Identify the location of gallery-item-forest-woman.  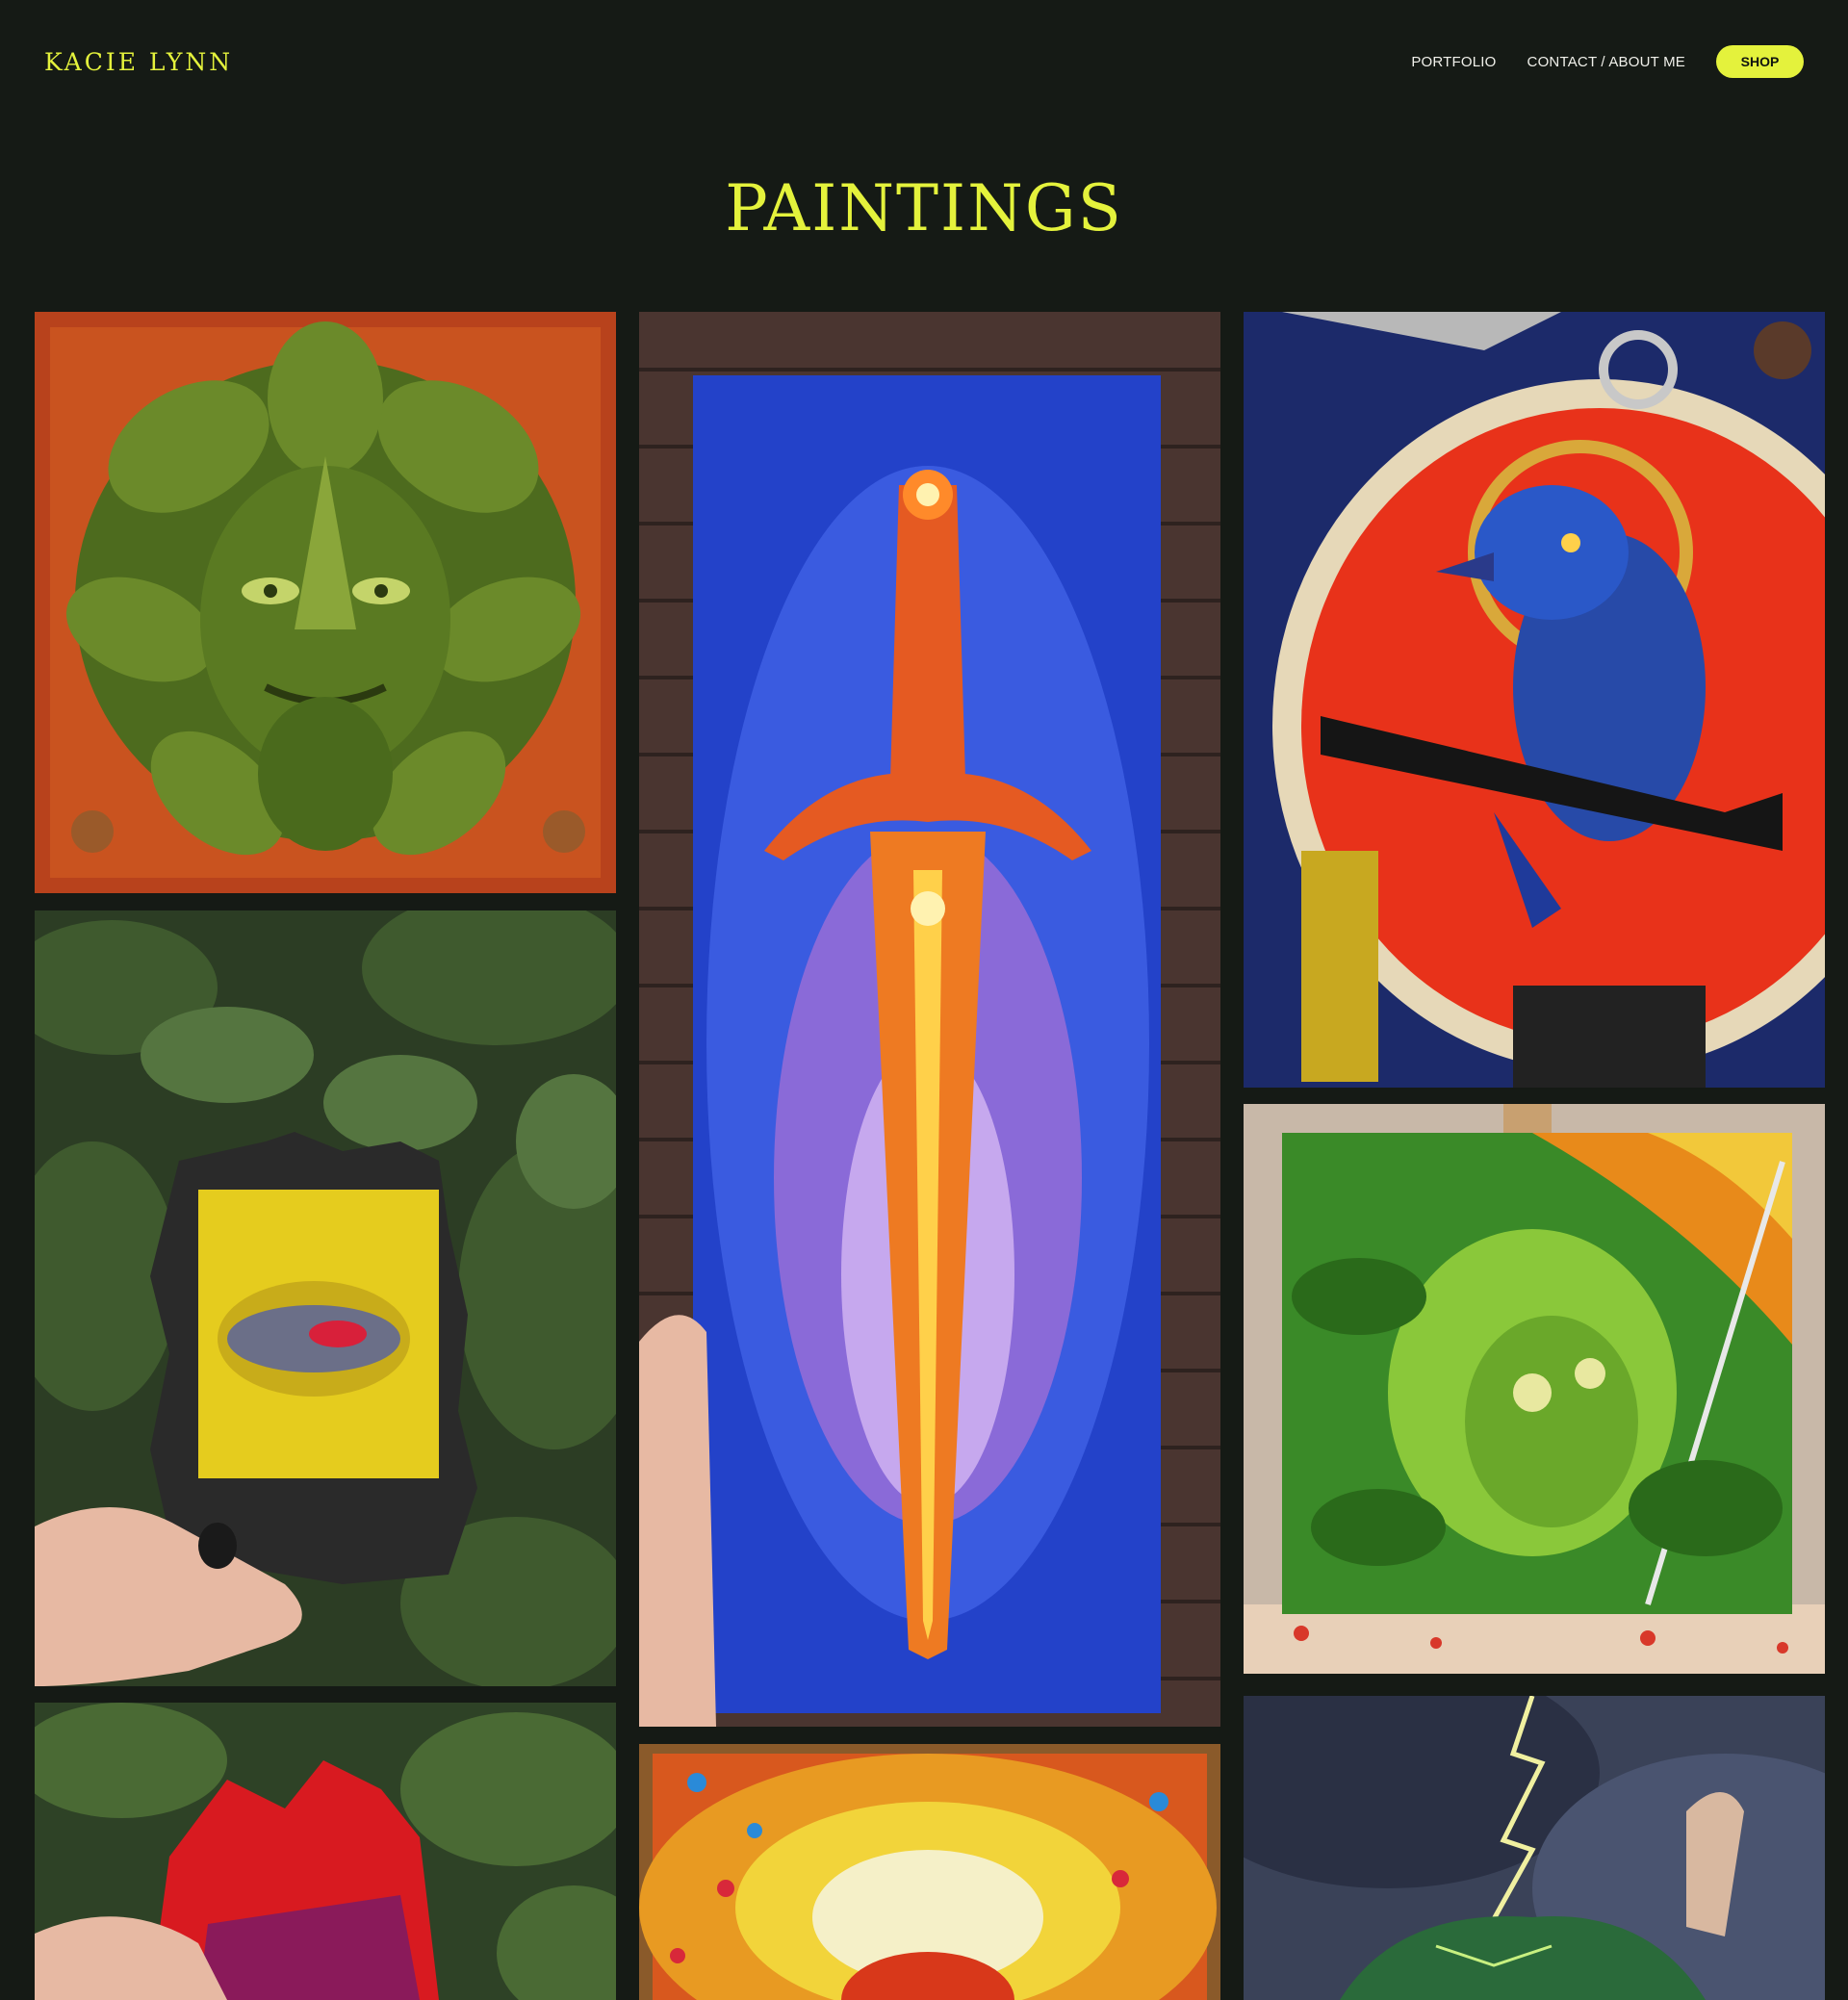
(1534, 1389).